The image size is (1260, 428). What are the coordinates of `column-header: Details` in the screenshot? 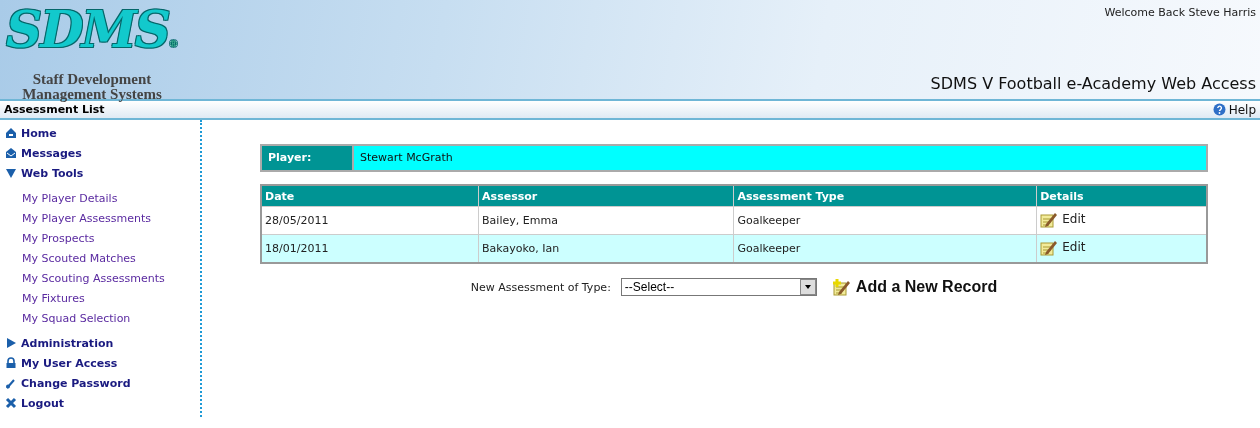 It's located at (1121, 196).